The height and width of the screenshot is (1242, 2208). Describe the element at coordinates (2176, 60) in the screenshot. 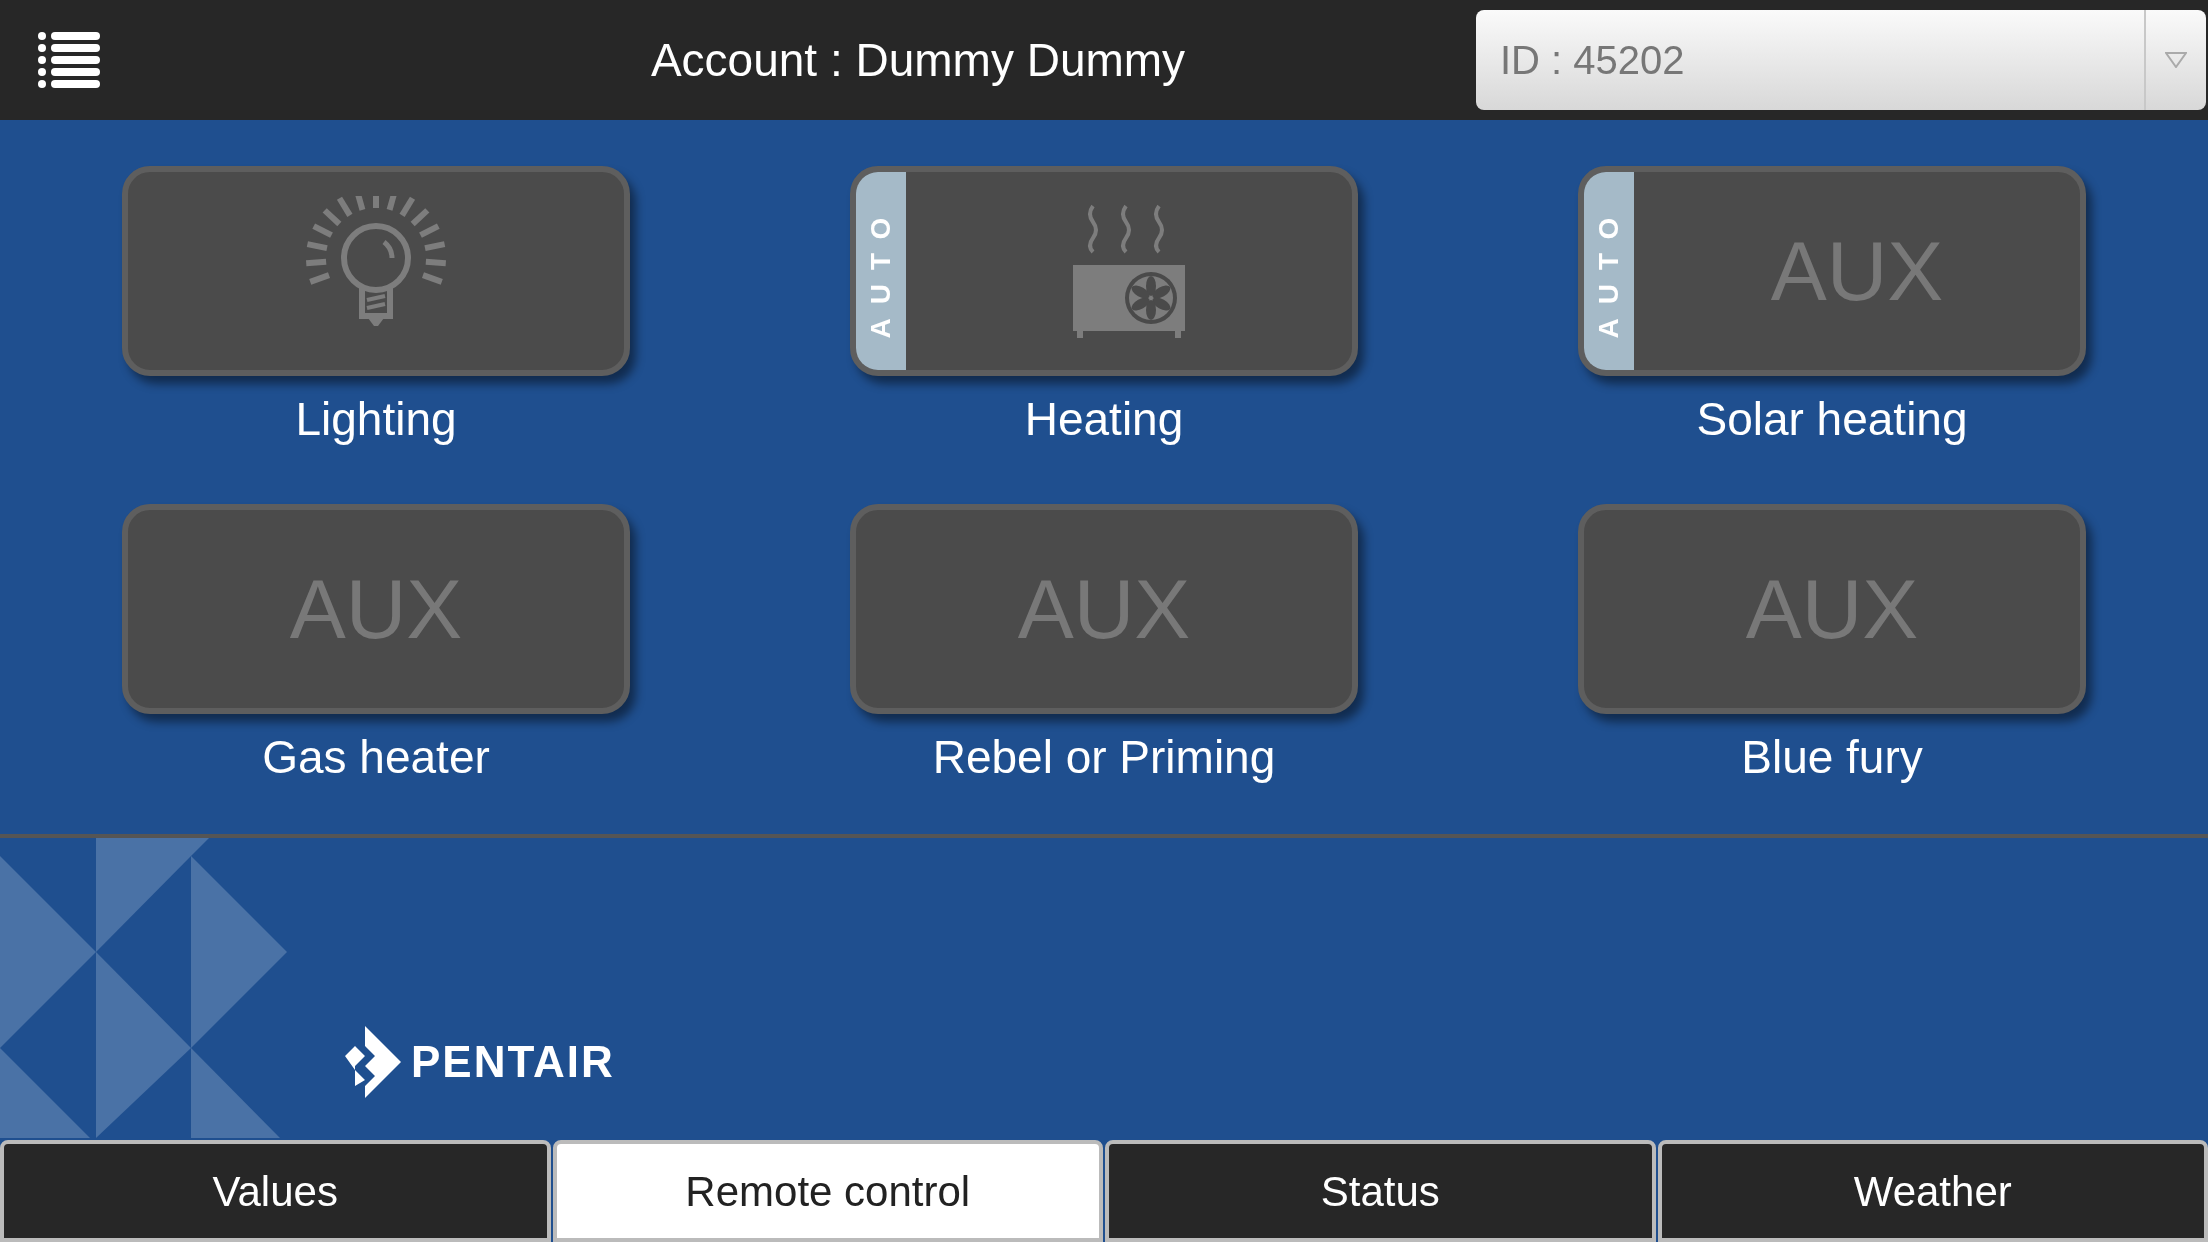

I see `caret-icon` at that location.